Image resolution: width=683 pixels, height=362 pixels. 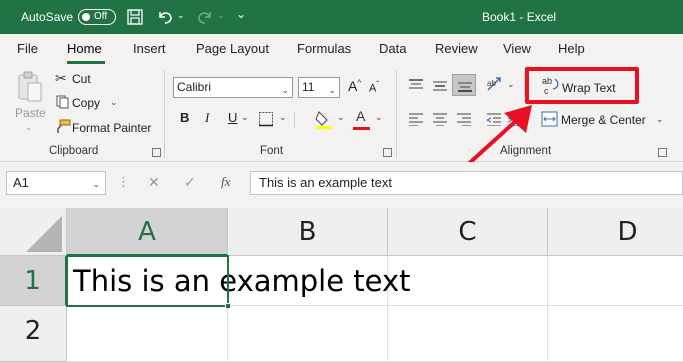 What do you see at coordinates (468, 232) in the screenshot?
I see `column-header-c: C` at bounding box center [468, 232].